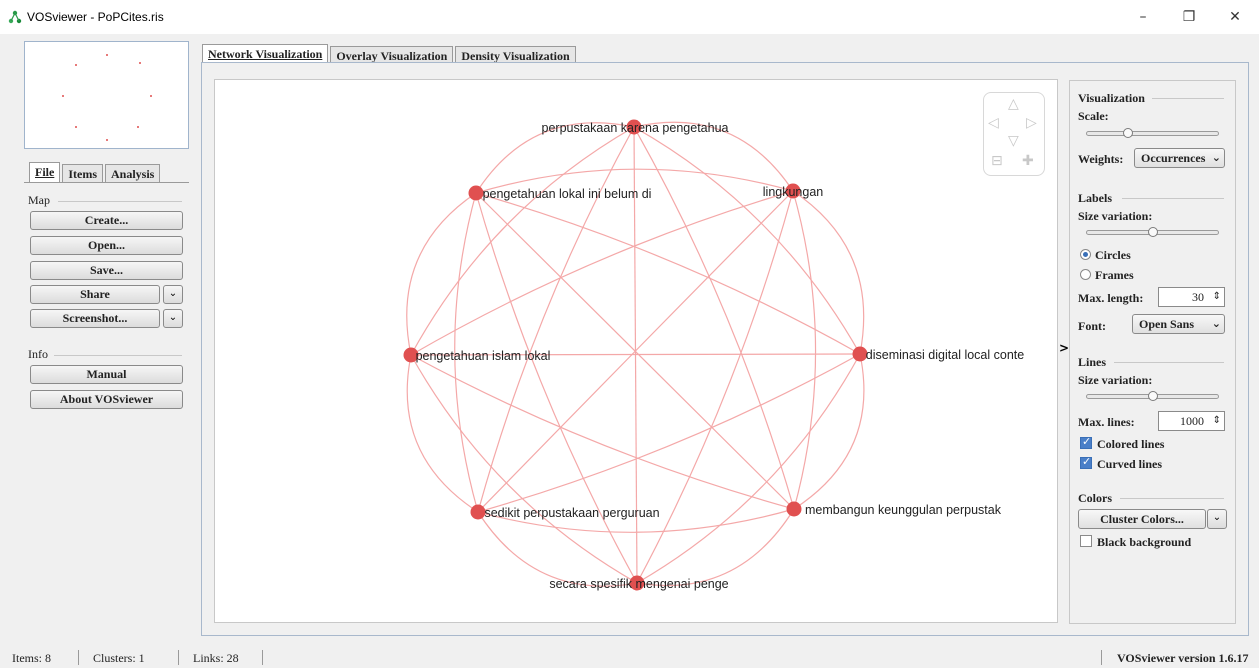 This screenshot has width=1259, height=668. I want to click on black-background-checkbox: Black background, so click(1135, 542).